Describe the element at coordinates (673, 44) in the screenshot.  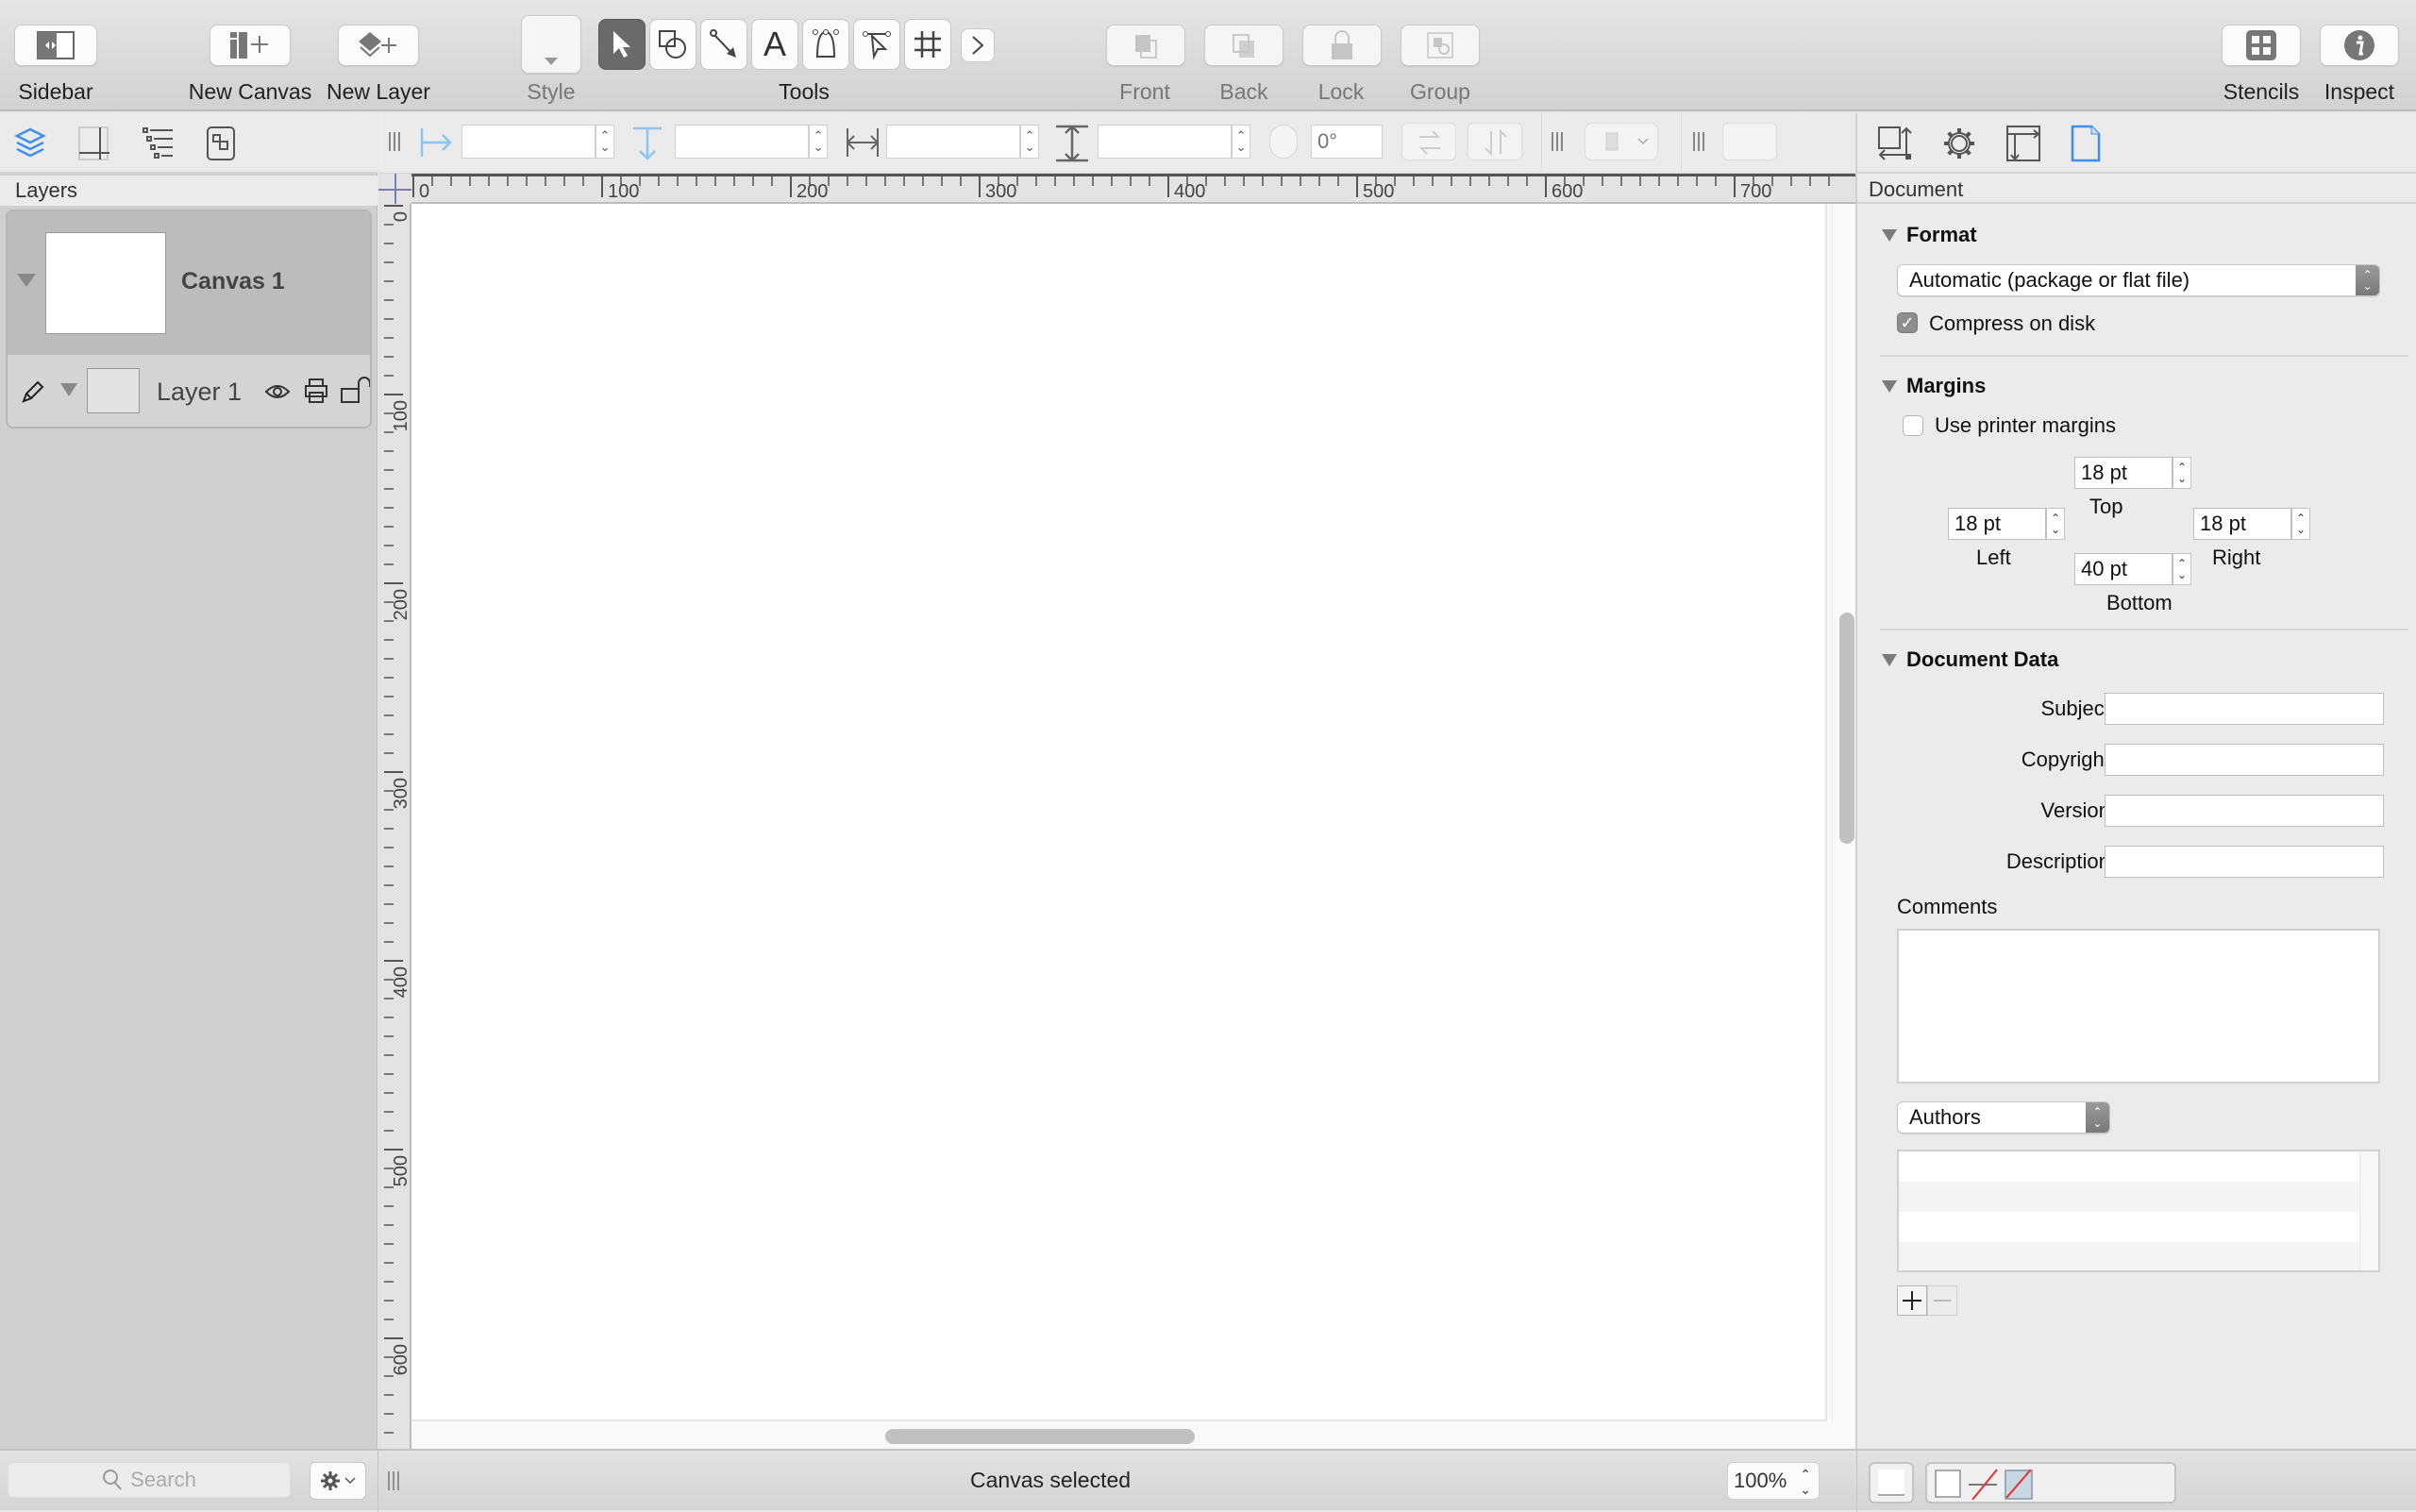
I see `tool-shape` at that location.